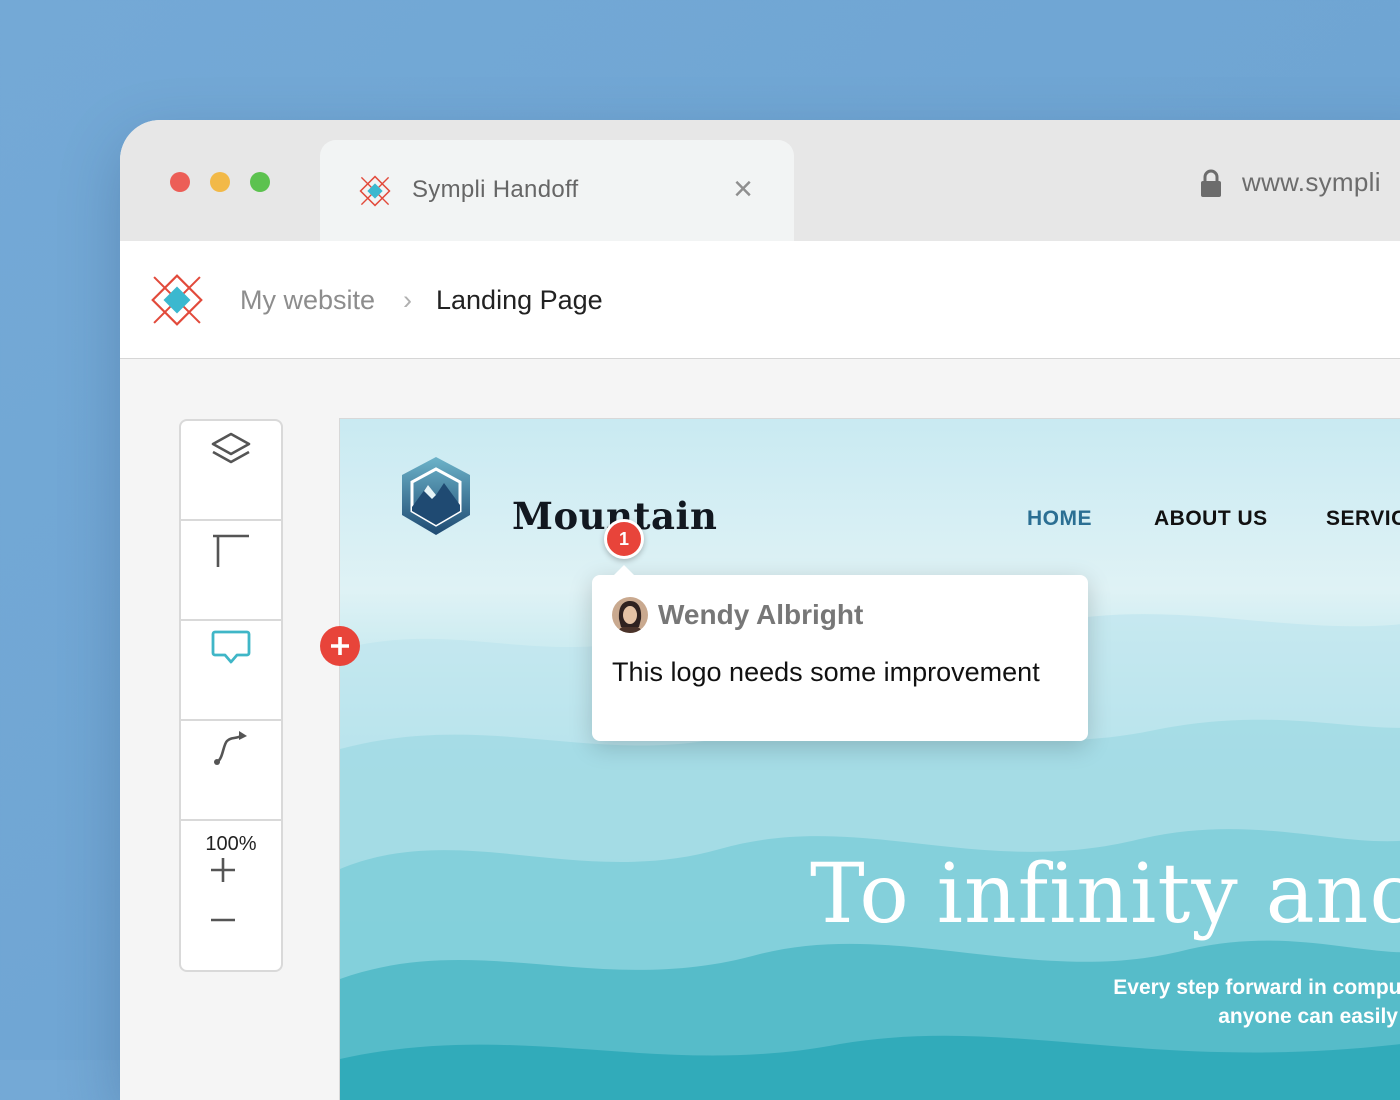  Describe the element at coordinates (231, 771) in the screenshot. I see `flow-tool-button` at that location.